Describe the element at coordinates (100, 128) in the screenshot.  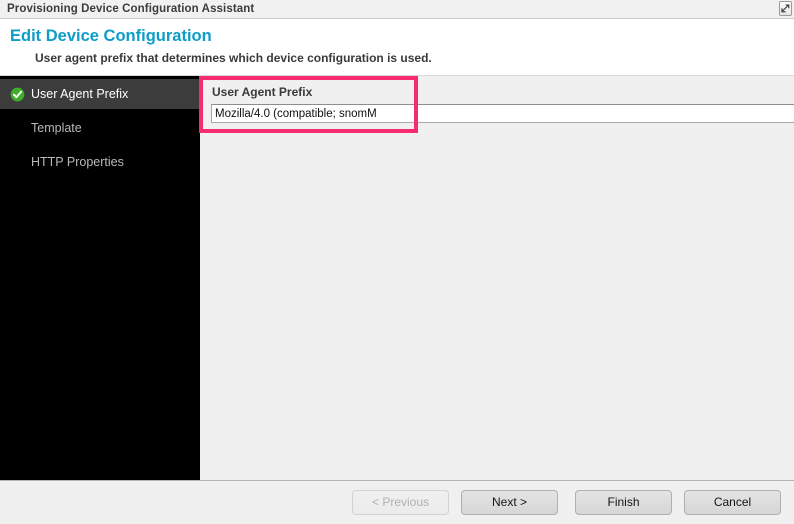
I see `sidebar-item-template: Template` at that location.